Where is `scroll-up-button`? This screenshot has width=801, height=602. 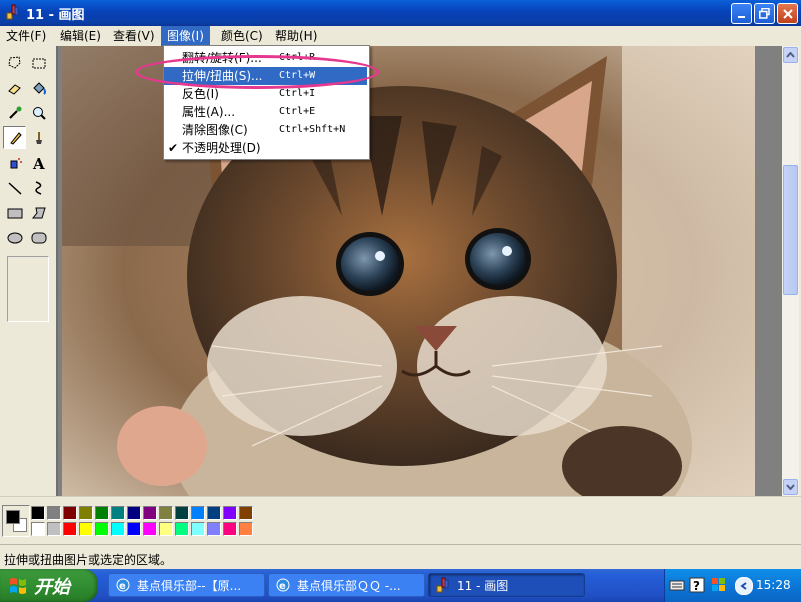 scroll-up-button is located at coordinates (790, 55).